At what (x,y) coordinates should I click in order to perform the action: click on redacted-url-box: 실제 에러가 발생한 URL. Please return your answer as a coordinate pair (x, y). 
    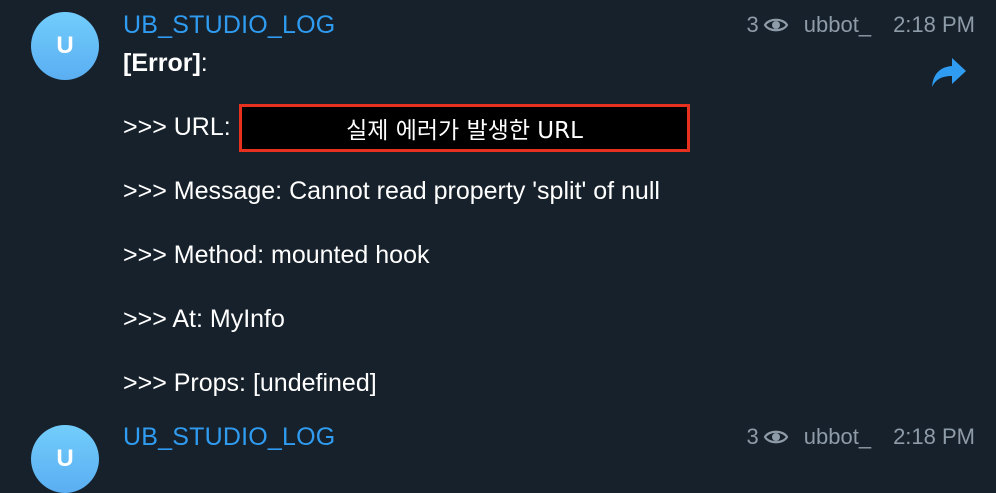
    Looking at the image, I should click on (464, 128).